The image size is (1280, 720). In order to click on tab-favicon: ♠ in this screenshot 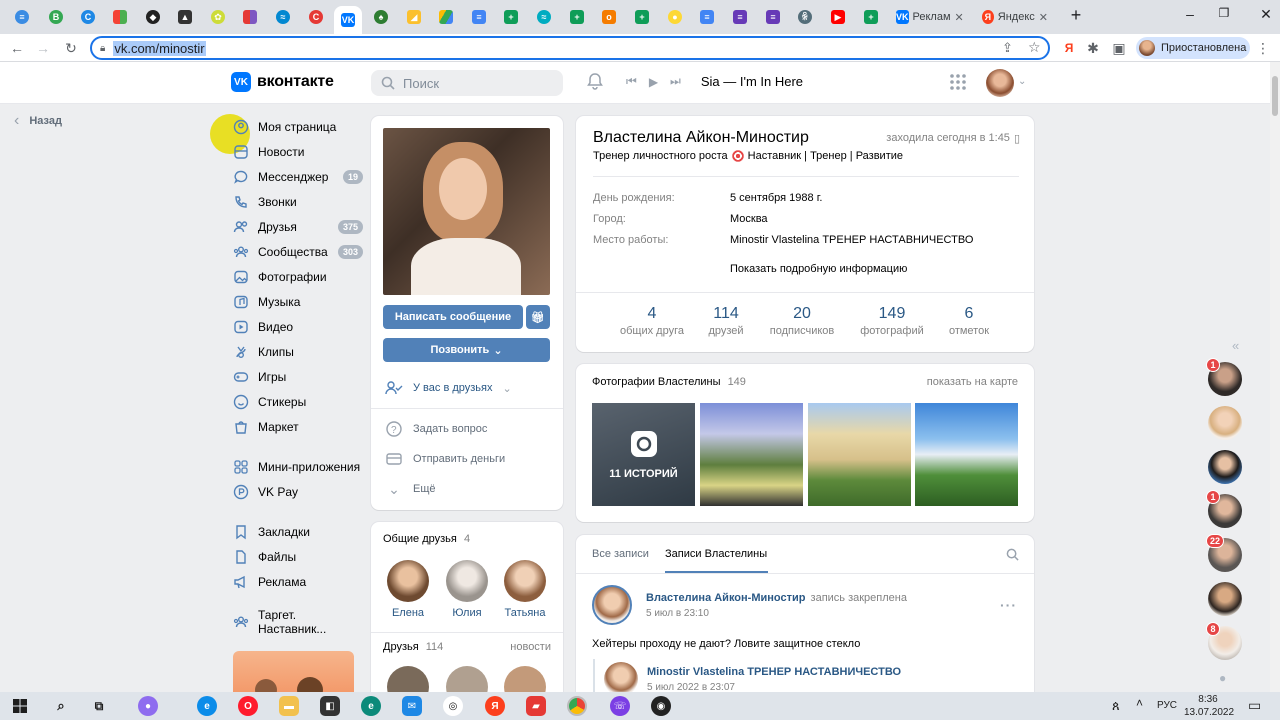, I will do `click(381, 17)`.